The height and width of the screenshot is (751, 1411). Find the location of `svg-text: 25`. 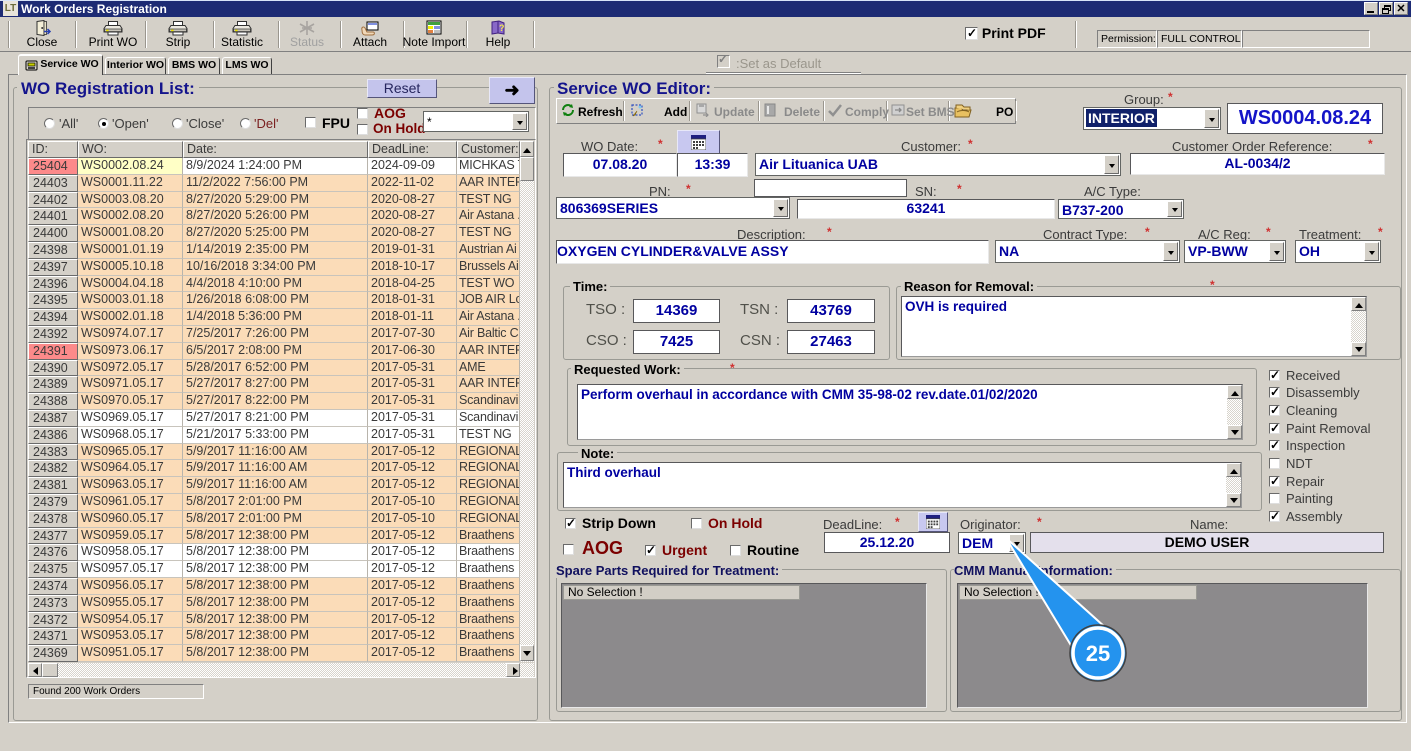

svg-text: 25 is located at coordinates (1098, 653).